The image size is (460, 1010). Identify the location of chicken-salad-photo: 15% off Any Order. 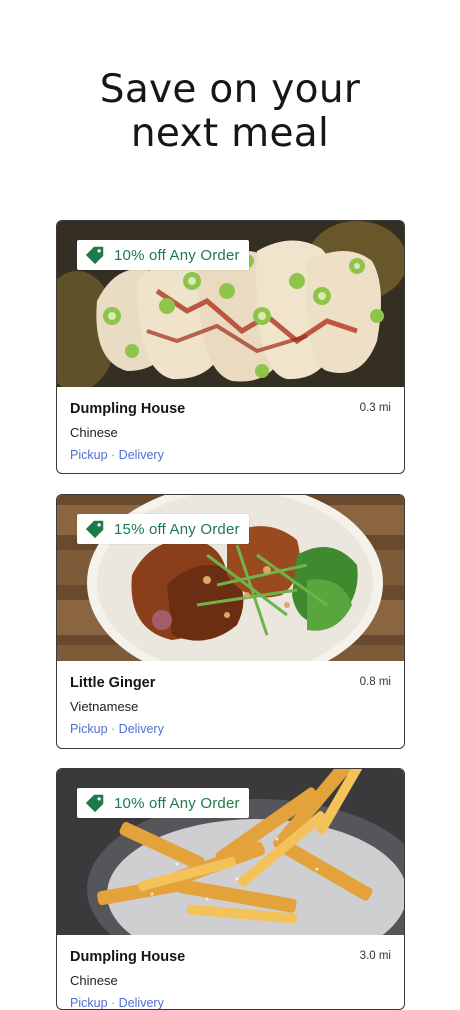
(230, 578).